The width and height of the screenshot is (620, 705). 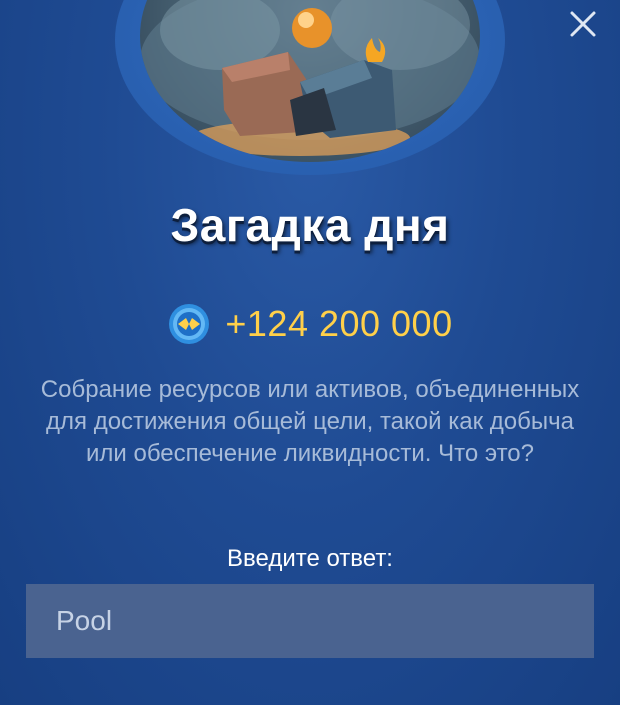 I want to click on footer-hint-partial, so click(x=310, y=699).